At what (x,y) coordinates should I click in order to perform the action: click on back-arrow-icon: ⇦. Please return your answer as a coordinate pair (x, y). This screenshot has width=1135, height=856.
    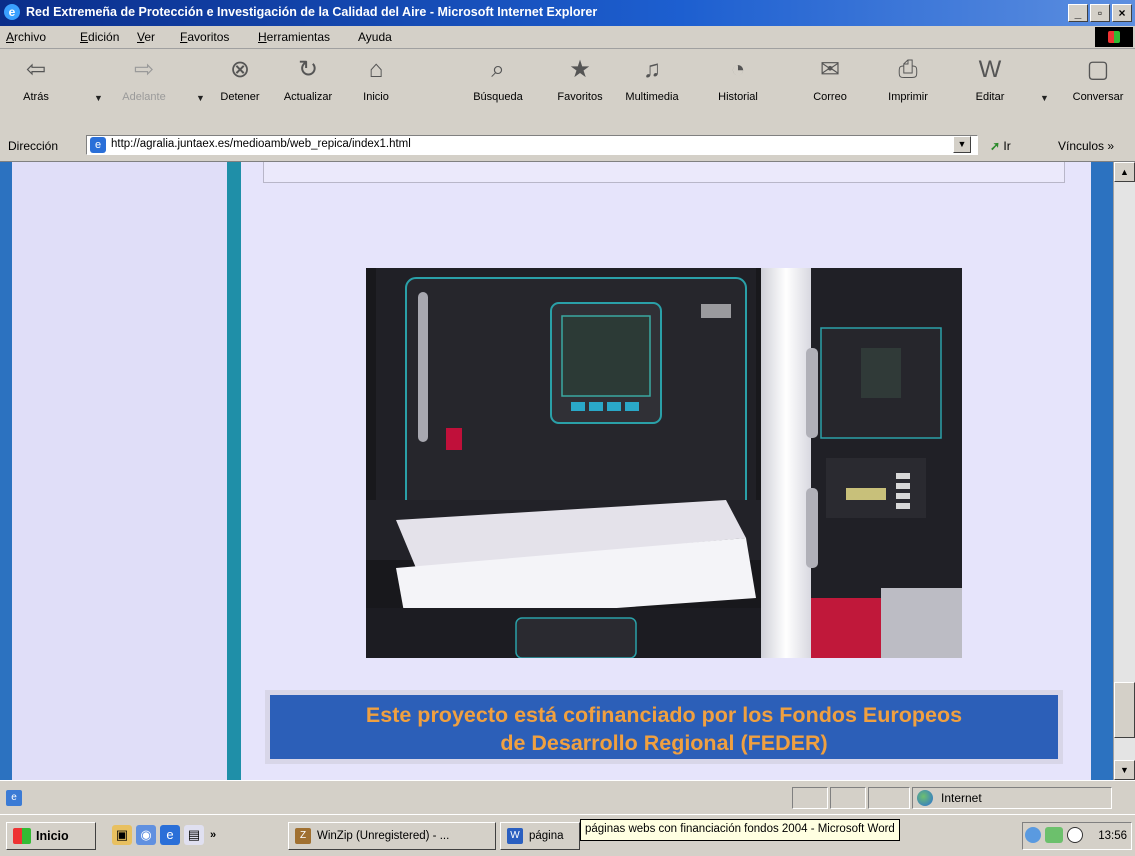
    Looking at the image, I should click on (36, 69).